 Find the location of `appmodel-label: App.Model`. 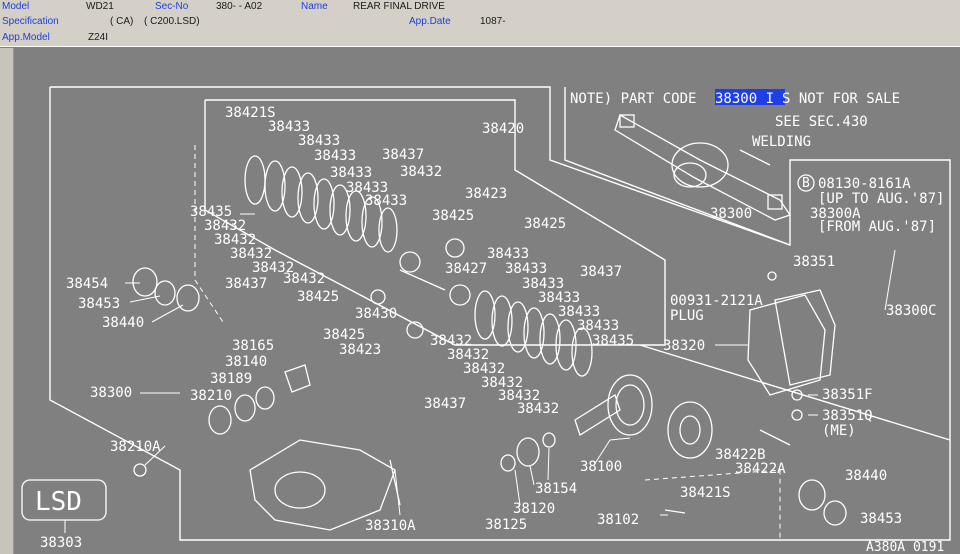

appmodel-label: App.Model is located at coordinates (26, 37).